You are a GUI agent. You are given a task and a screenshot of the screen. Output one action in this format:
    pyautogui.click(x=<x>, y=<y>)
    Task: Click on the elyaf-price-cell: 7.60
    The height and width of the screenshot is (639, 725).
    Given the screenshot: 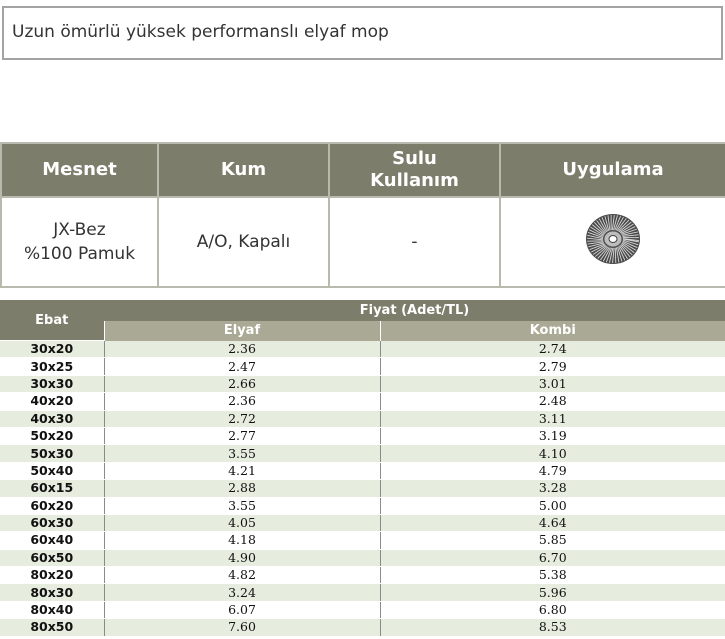 What is the action you would take?
    pyautogui.click(x=241, y=627)
    